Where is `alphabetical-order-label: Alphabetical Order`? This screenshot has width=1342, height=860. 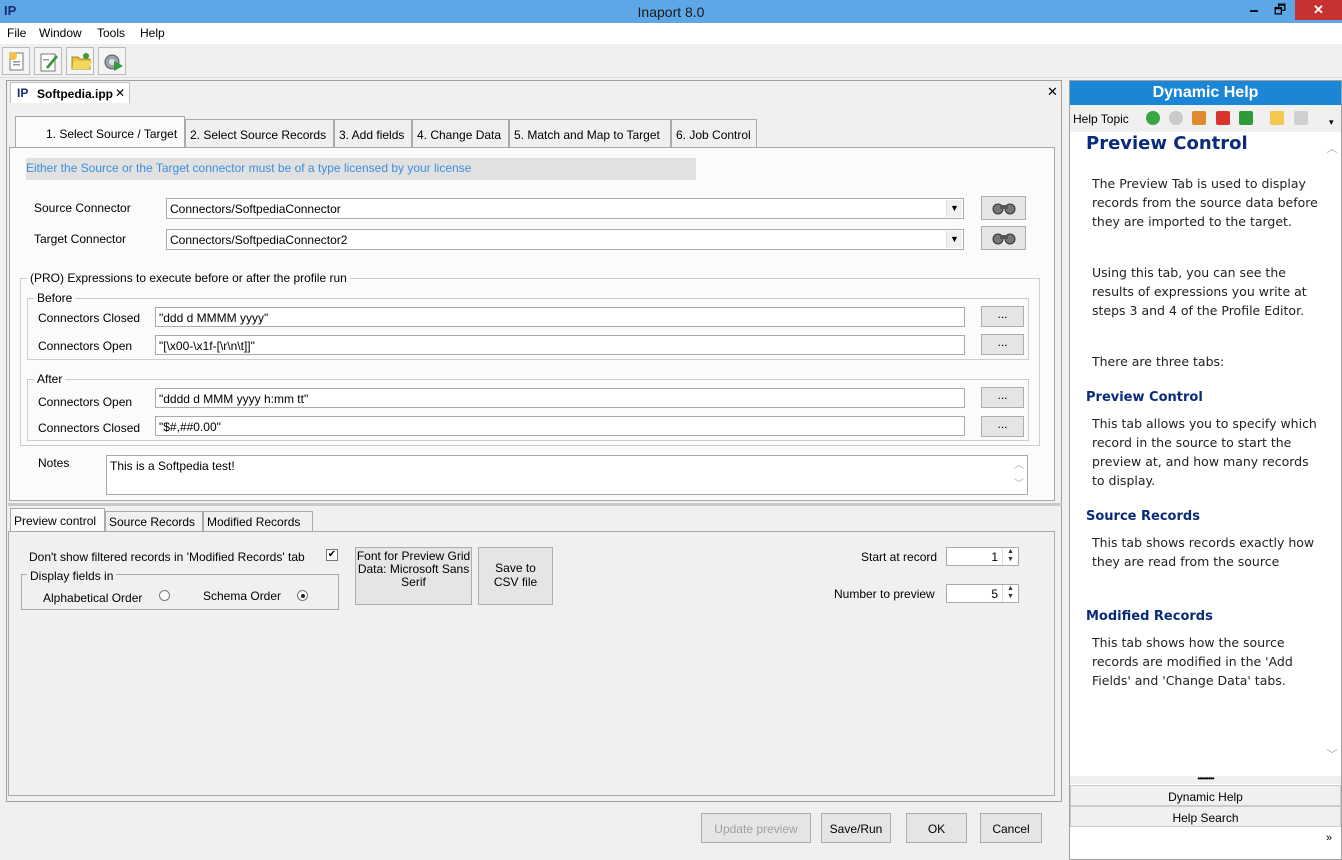
alphabetical-order-label: Alphabetical Order is located at coordinates (93, 598).